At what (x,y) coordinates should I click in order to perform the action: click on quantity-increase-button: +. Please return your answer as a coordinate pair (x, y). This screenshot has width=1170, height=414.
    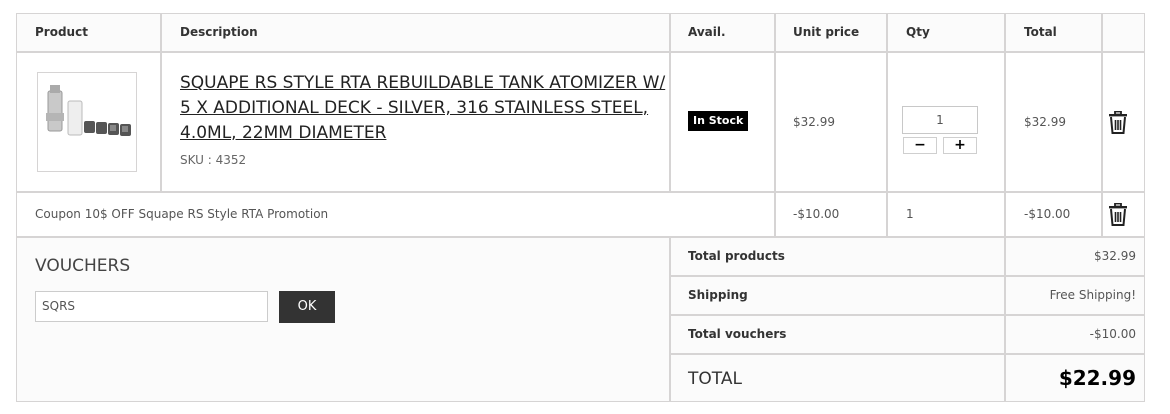
    Looking at the image, I should click on (960, 145).